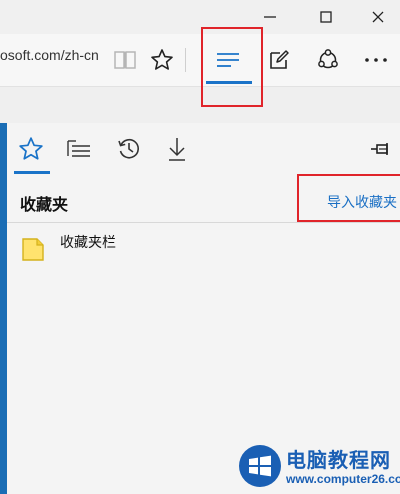 The width and height of the screenshot is (400, 494). I want to click on watermark-url: www.computer26.com, so click(343, 479).